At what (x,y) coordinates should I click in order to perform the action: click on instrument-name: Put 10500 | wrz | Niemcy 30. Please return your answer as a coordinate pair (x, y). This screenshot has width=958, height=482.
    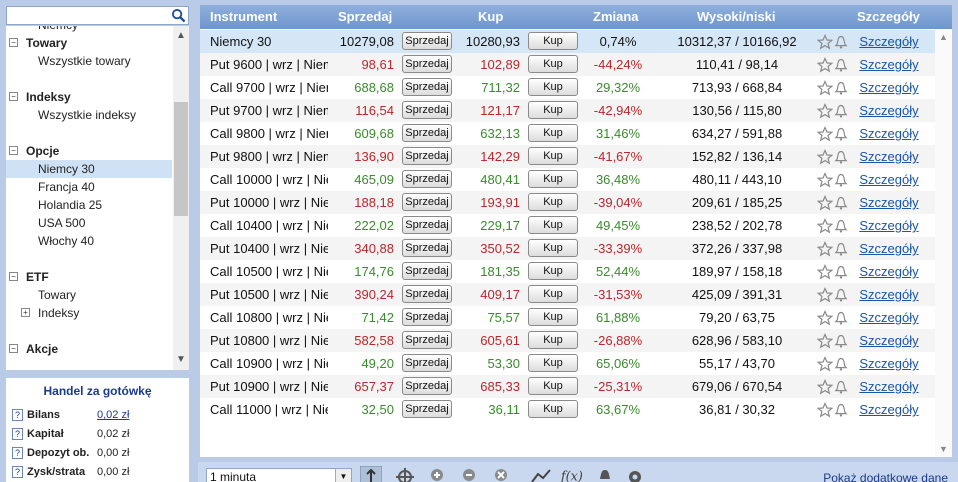
    Looking at the image, I should click on (269, 294).